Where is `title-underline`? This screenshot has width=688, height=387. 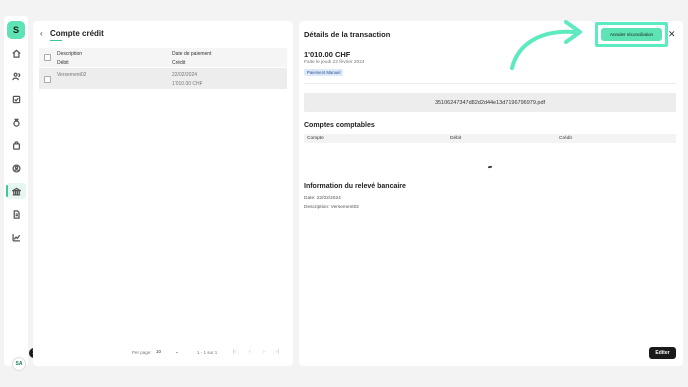 title-underline is located at coordinates (56, 40).